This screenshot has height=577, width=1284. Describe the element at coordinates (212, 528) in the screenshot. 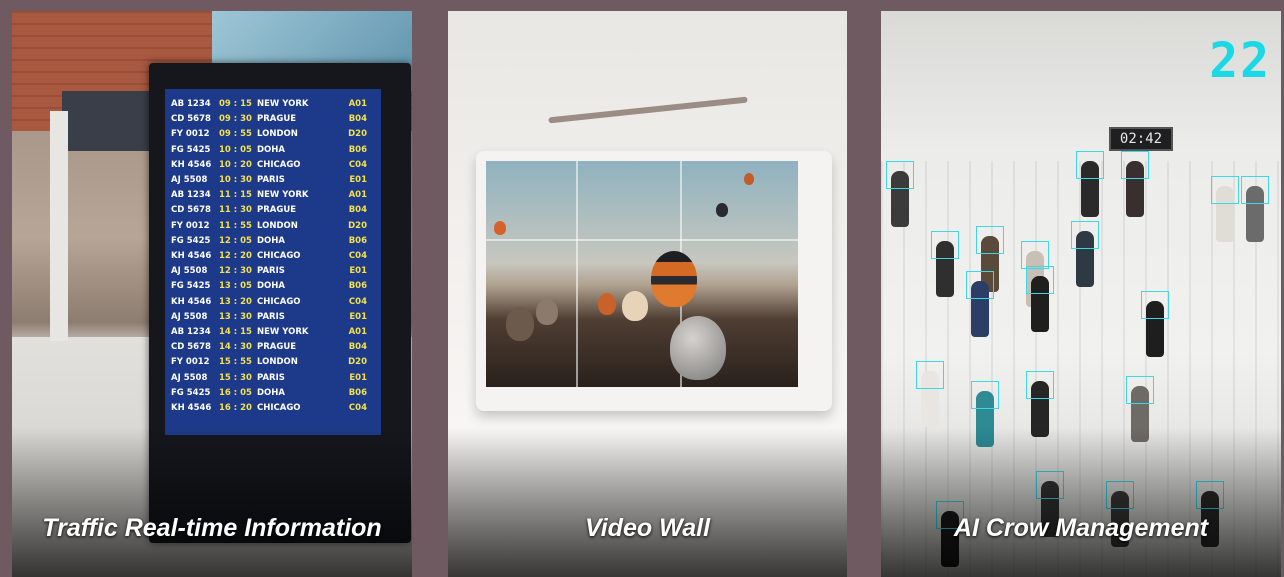

I see `panel-caption: Traffic Real-time Information` at that location.